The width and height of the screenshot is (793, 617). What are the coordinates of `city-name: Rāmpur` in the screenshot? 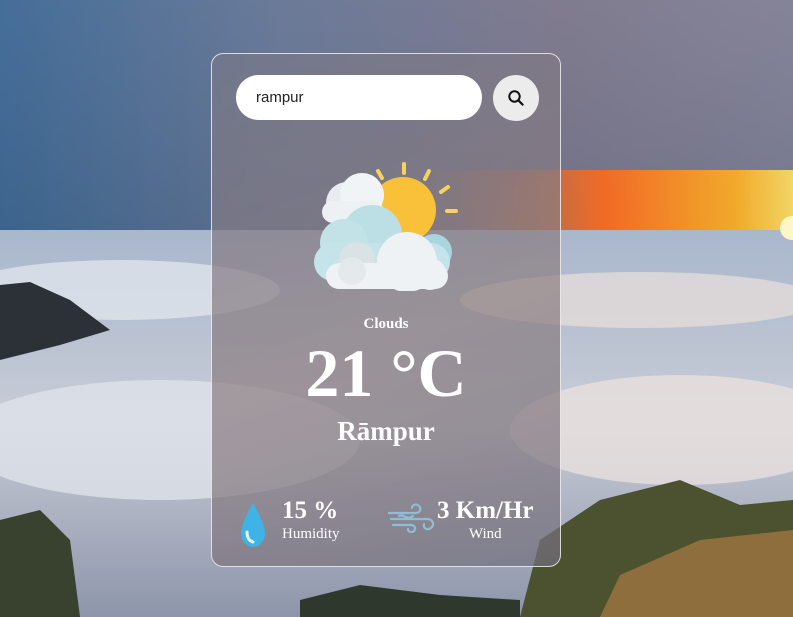 It's located at (386, 431).